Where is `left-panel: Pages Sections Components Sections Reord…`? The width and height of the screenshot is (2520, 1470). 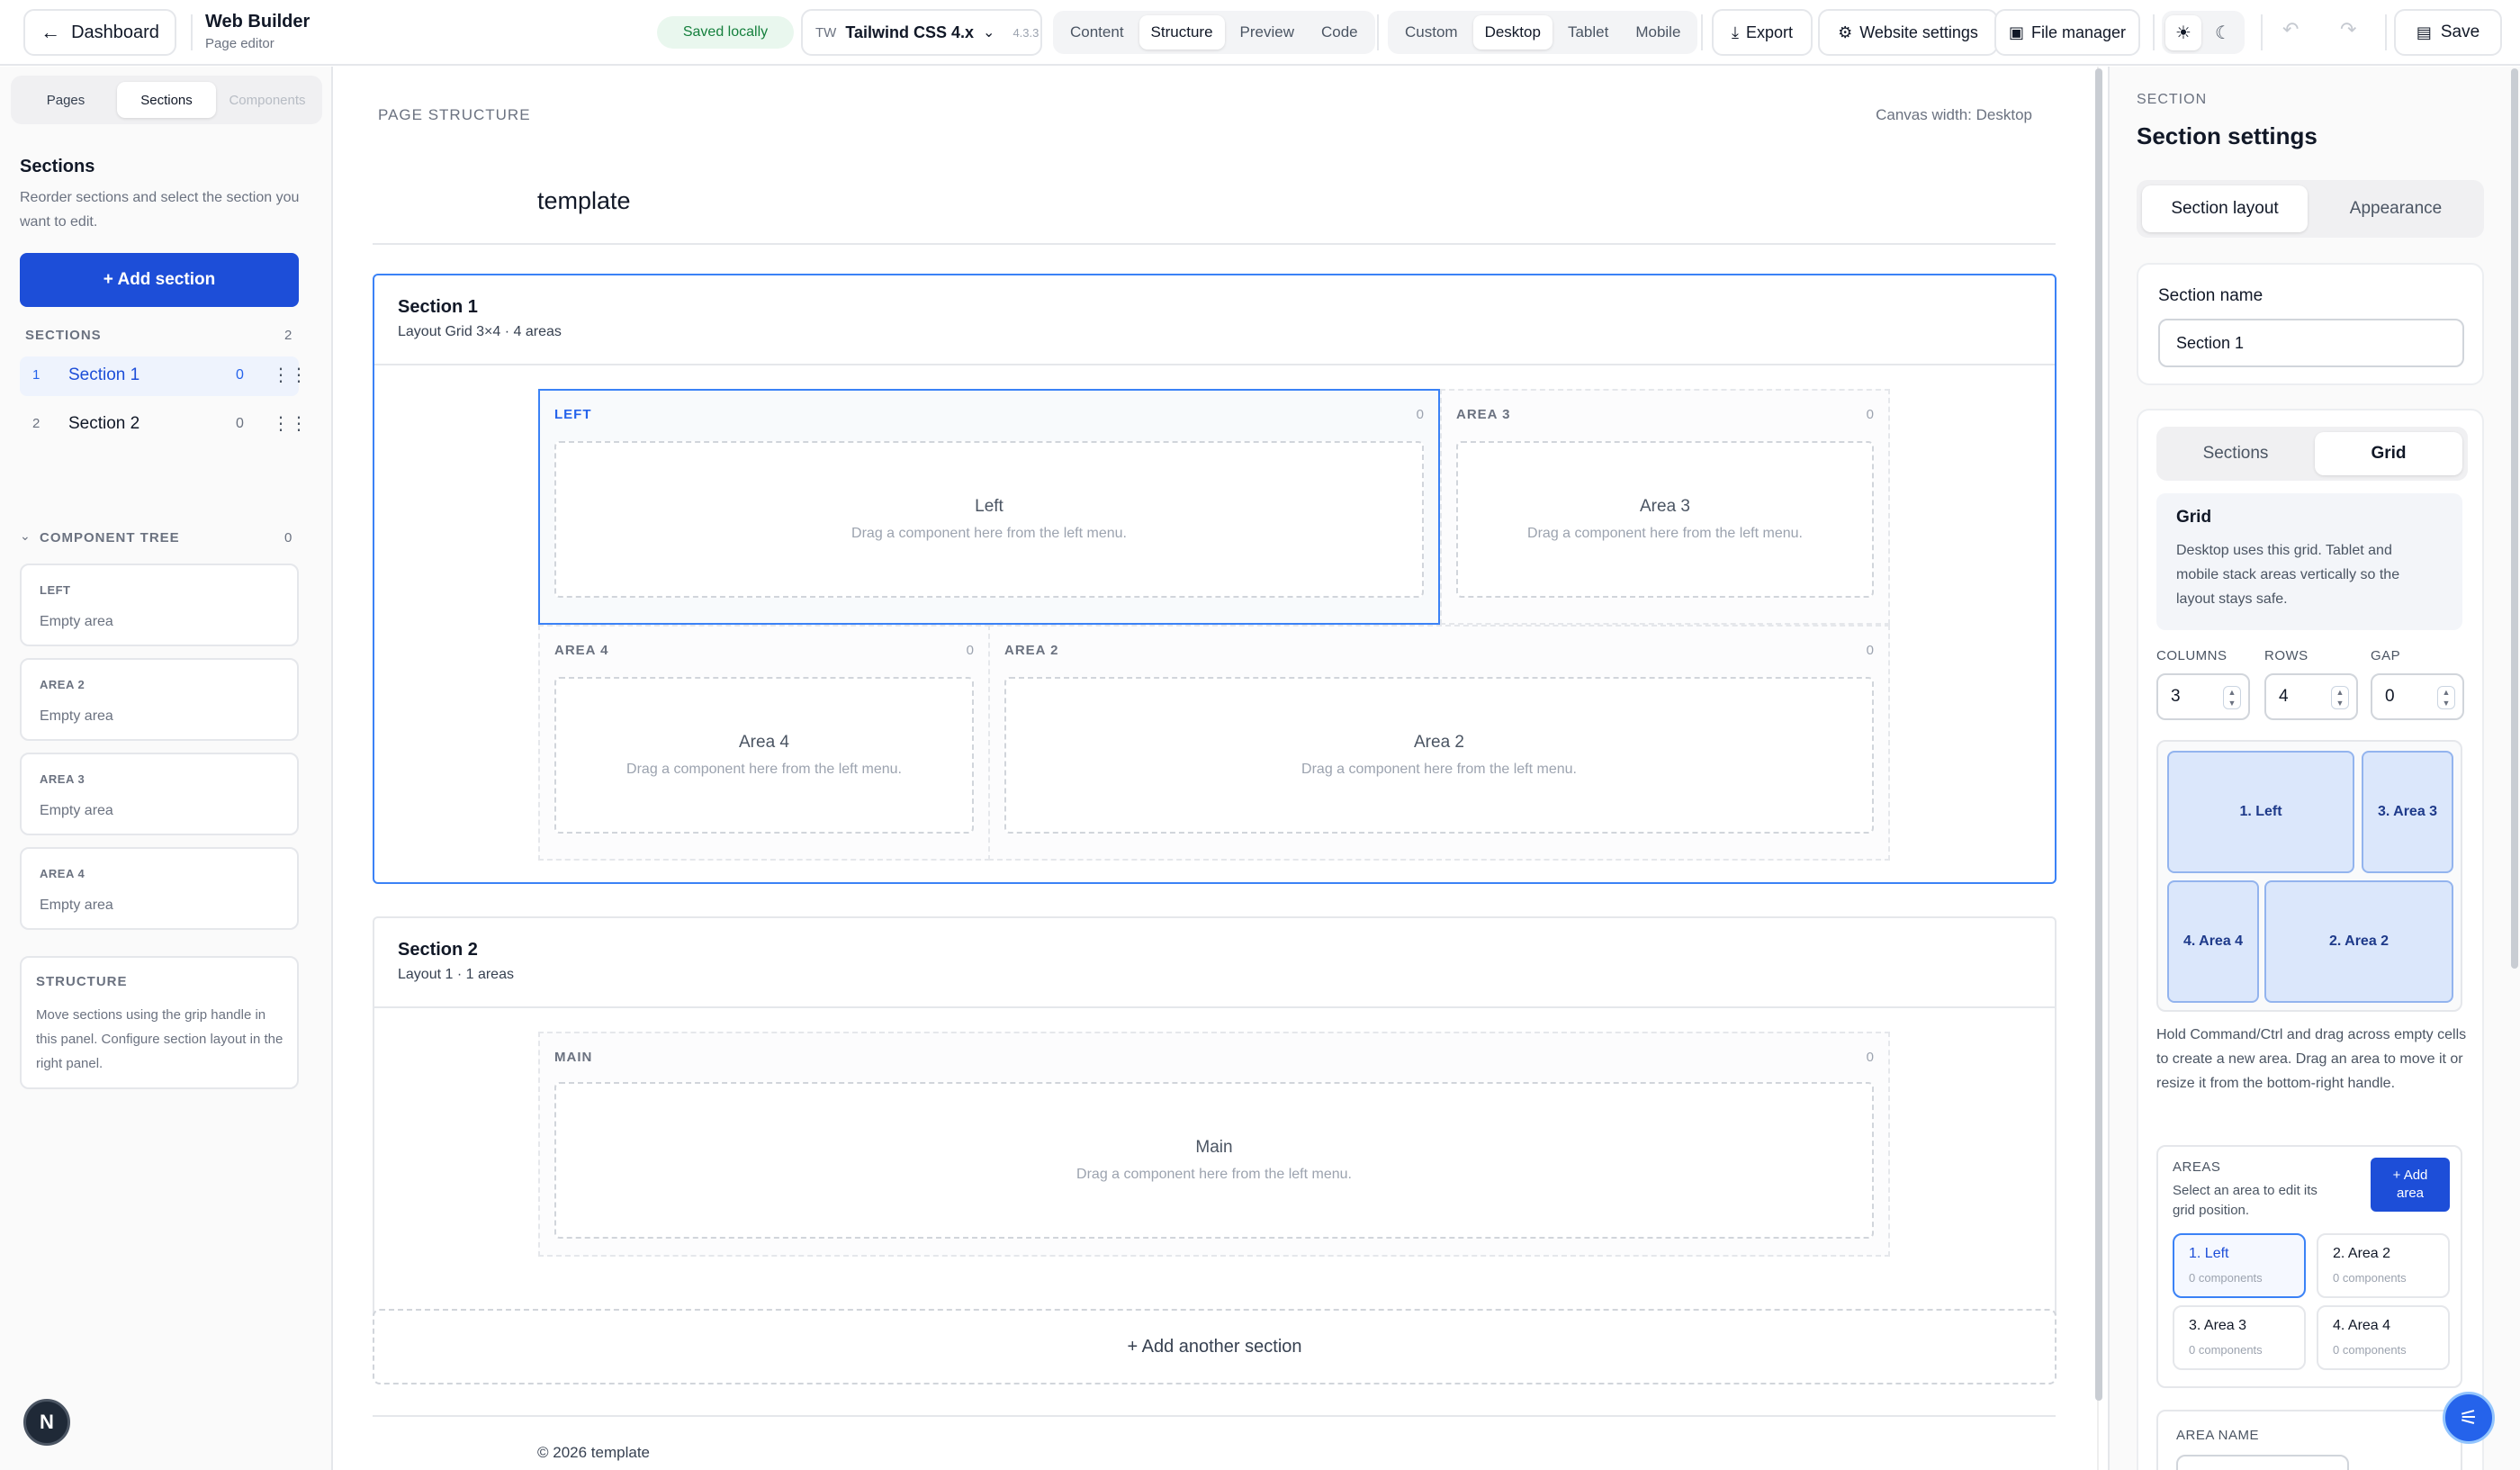 left-panel: Pages Sections Components Sections Reord… is located at coordinates (166, 768).